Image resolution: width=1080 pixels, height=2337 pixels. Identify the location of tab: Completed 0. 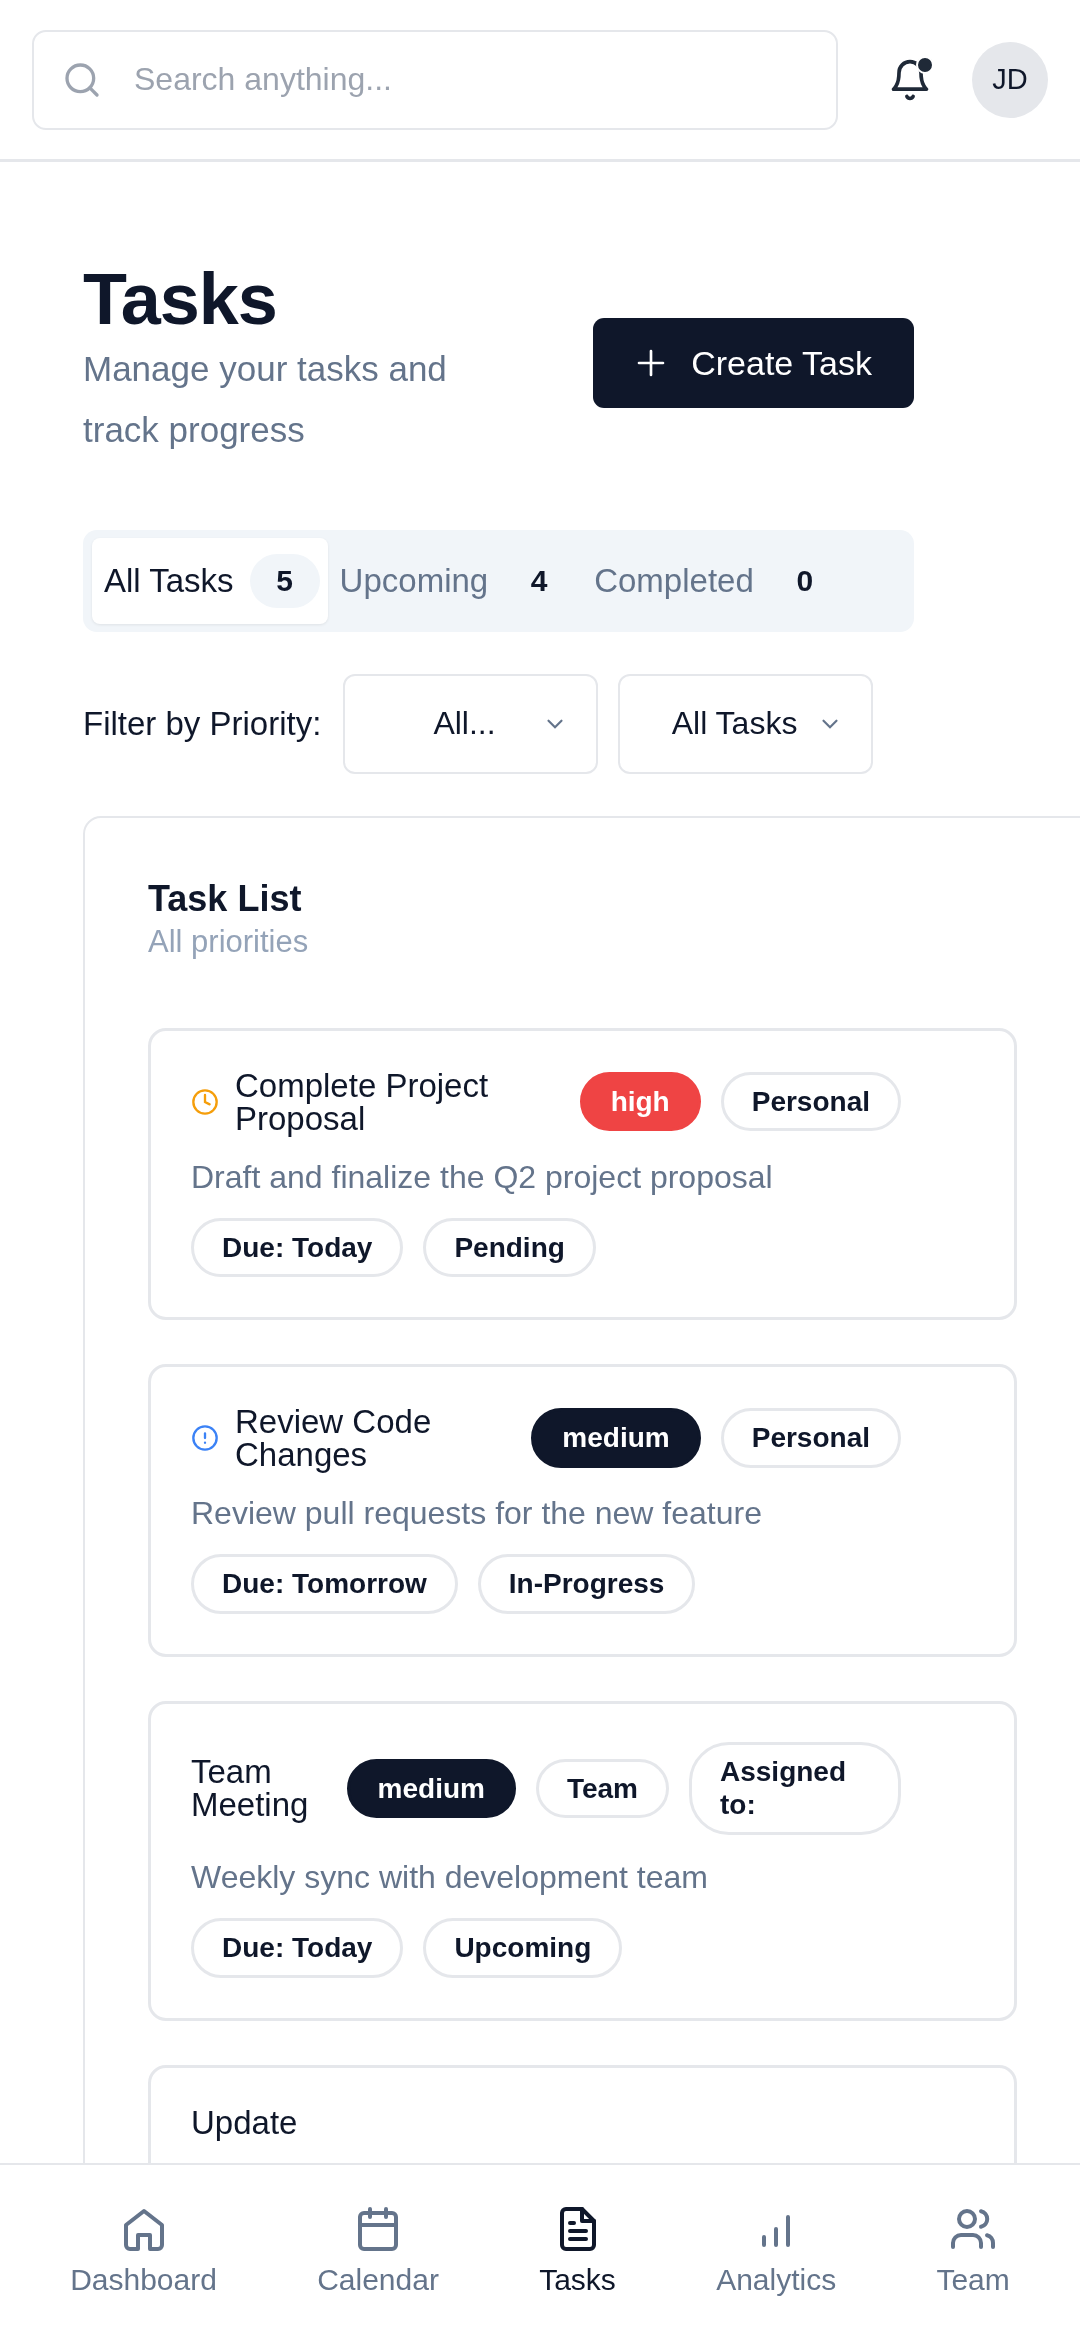
(715, 580).